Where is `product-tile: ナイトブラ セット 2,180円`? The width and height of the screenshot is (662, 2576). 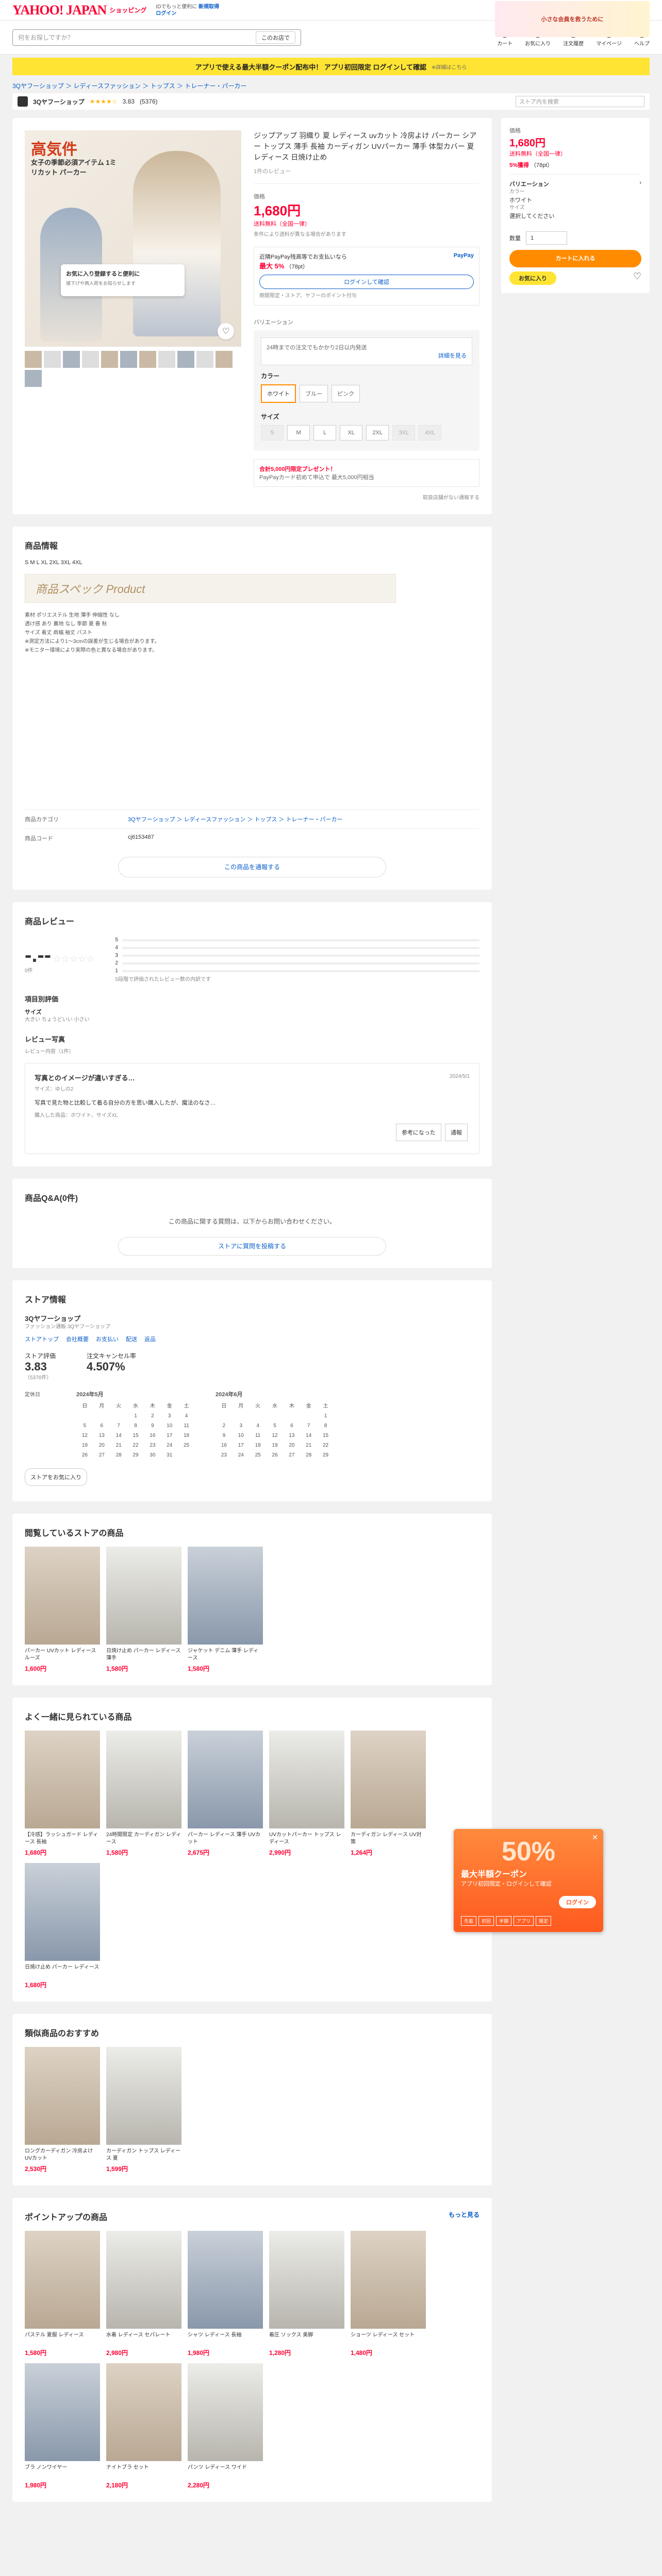
product-tile: ナイトブラ セット 2,180円 is located at coordinates (143, 2426).